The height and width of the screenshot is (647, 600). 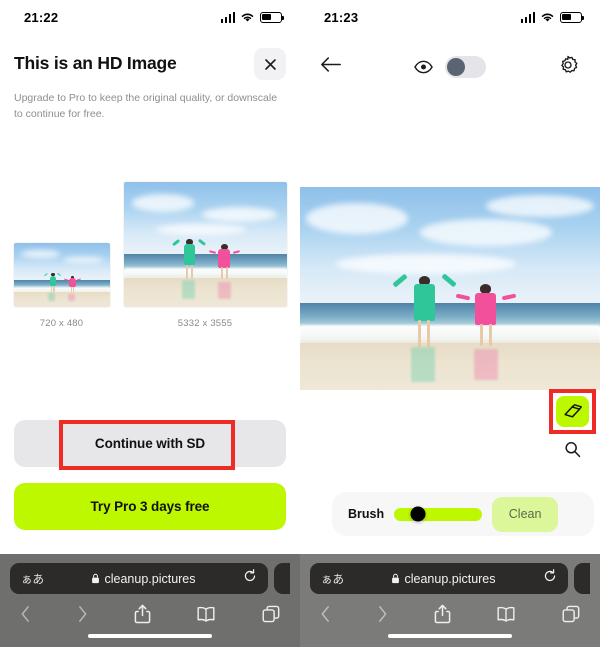 What do you see at coordinates (150, 506) in the screenshot?
I see `try-pro-button: Try Pro 3 days free` at bounding box center [150, 506].